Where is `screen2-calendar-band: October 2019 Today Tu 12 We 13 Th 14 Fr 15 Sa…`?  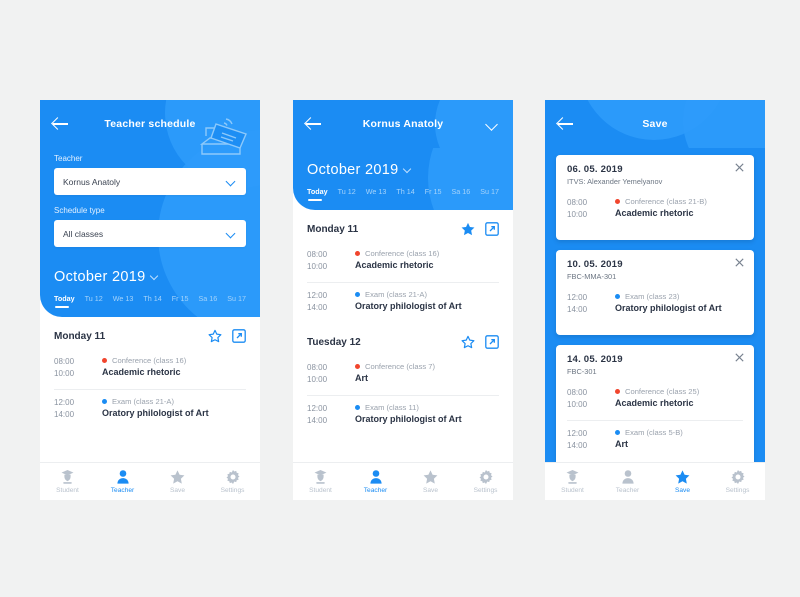
screen2-calendar-band: October 2019 Today Tu 12 We 13 Th 14 Fr 15 Sa… is located at coordinates (403, 179).